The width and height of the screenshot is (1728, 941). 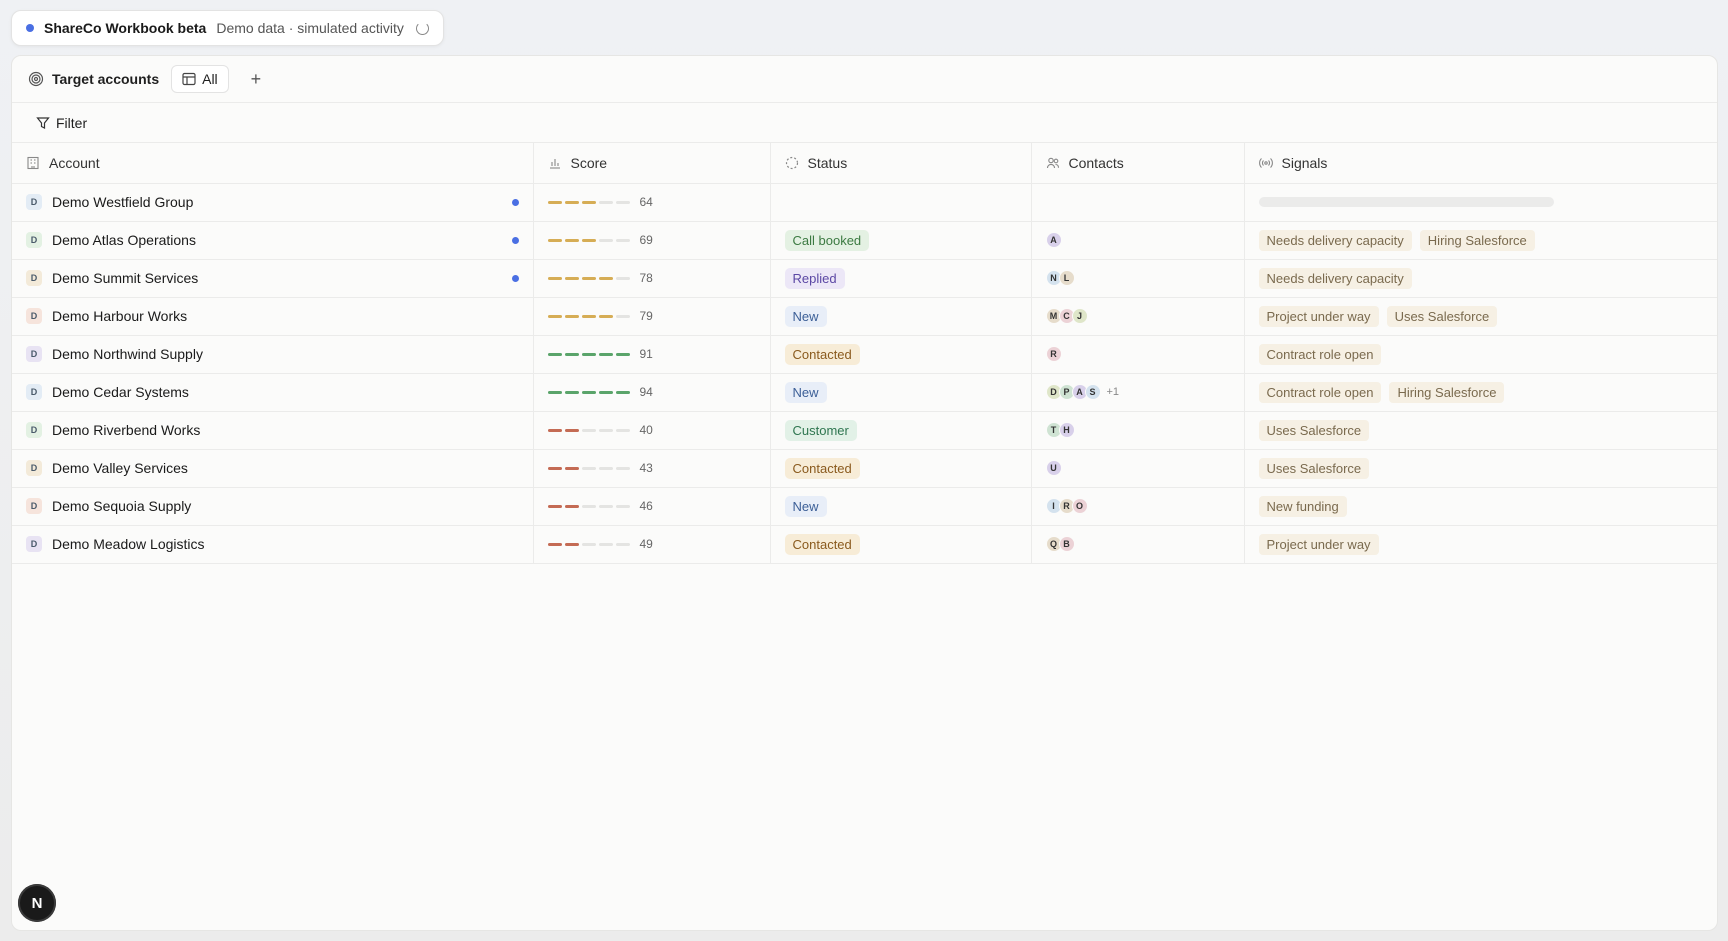 What do you see at coordinates (273, 240) in the screenshot?
I see `account-cell: D Demo Atlas Operations` at bounding box center [273, 240].